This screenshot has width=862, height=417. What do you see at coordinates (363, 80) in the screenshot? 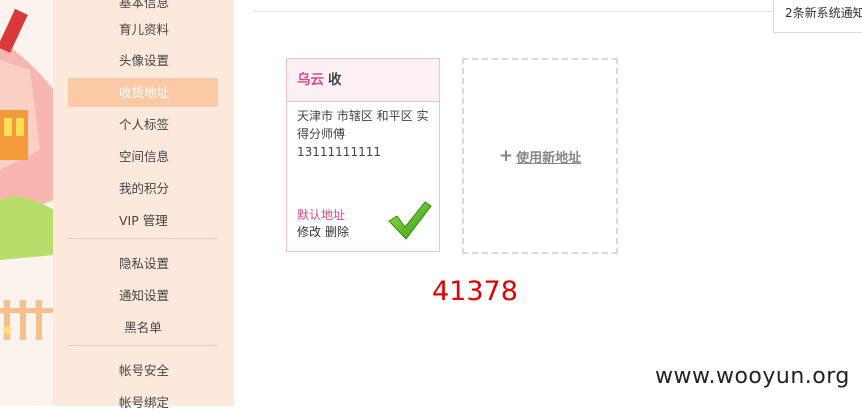
I see `address-card-header: 乌云收` at bounding box center [363, 80].